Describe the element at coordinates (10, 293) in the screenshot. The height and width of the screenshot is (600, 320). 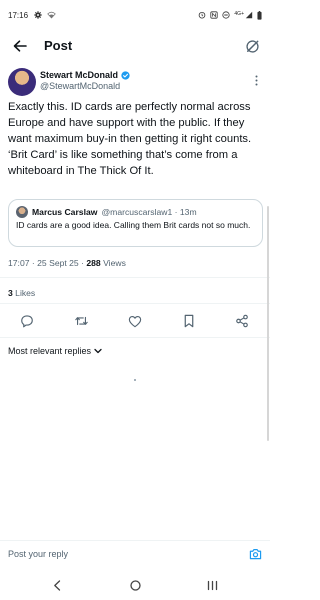
I see `likes-count: 3` at that location.